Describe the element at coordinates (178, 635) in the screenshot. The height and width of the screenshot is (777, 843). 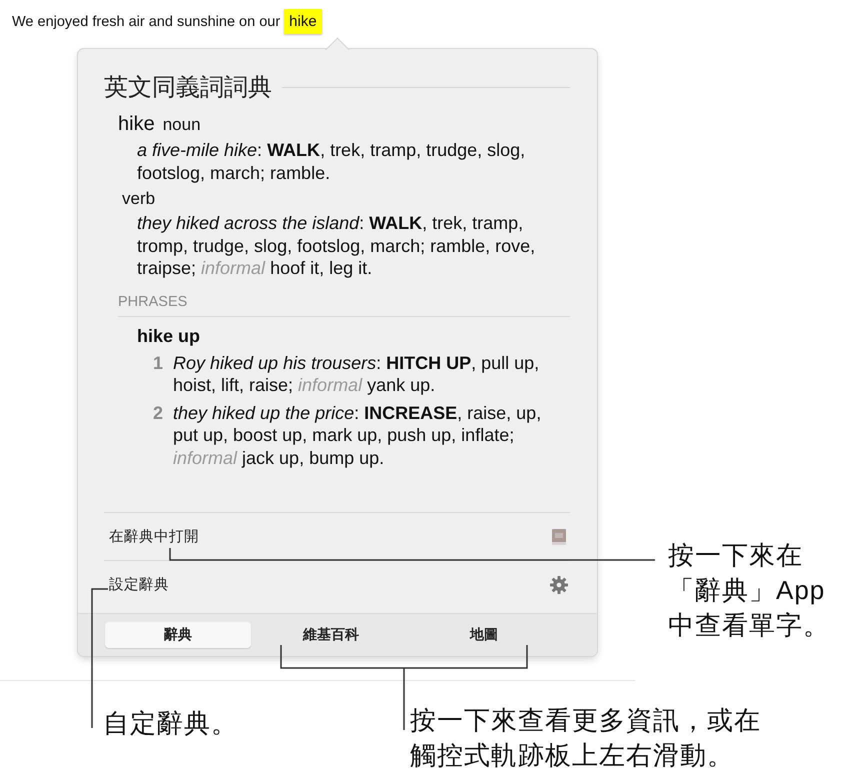
I see `tab: 辭典` at that location.